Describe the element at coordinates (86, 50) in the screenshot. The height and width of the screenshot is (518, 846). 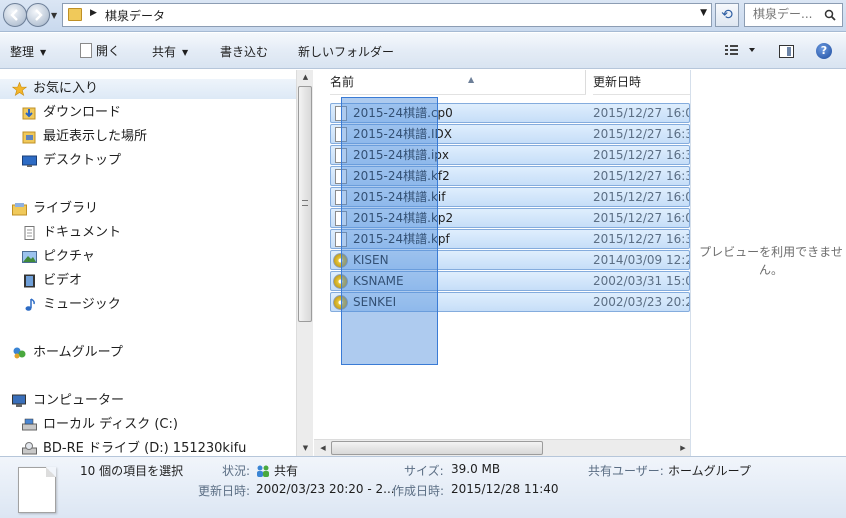
I see `document-icon` at that location.